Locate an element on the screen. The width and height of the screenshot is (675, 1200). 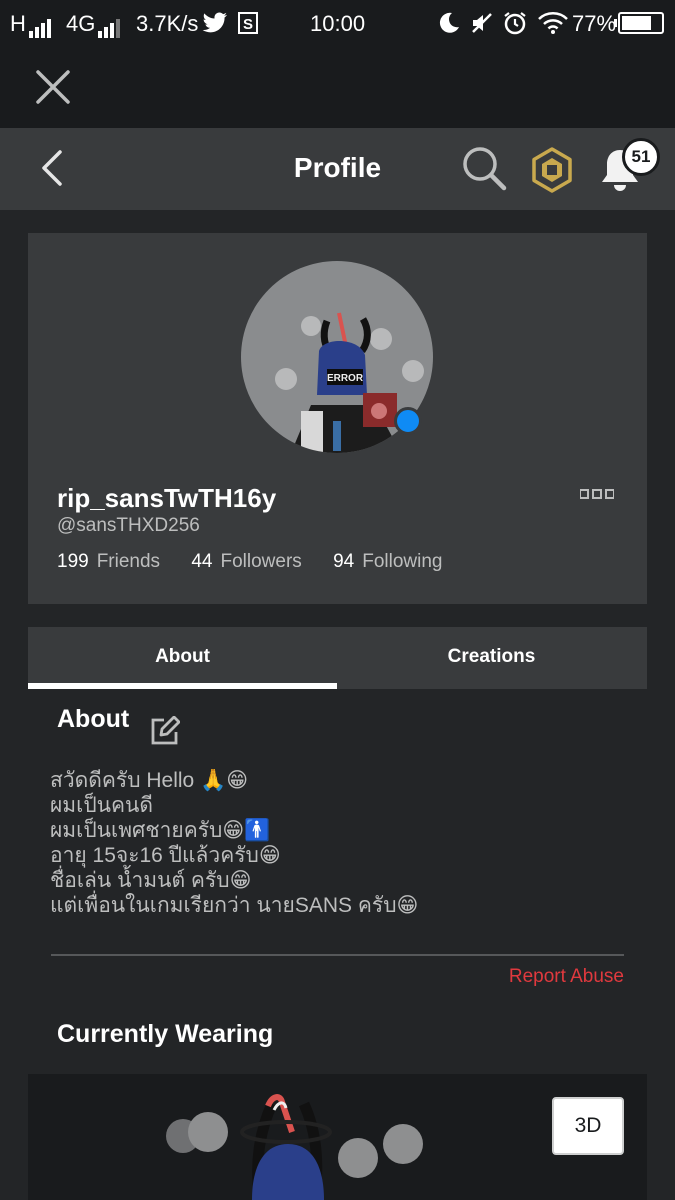
network-speed: 3.7K/s is located at coordinates (167, 23).